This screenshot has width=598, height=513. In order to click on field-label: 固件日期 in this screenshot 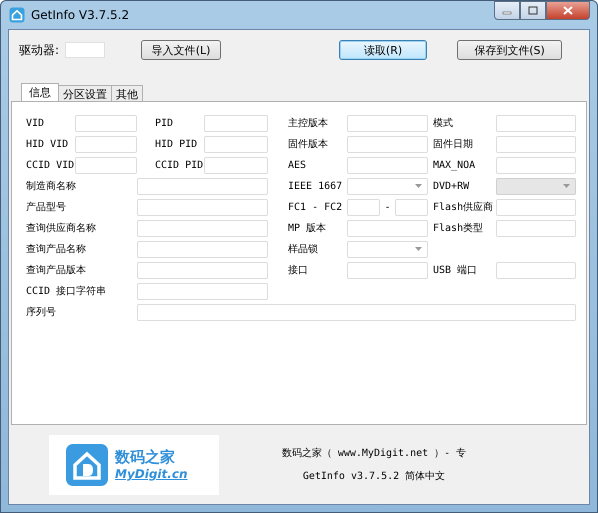, I will do `click(453, 144)`.